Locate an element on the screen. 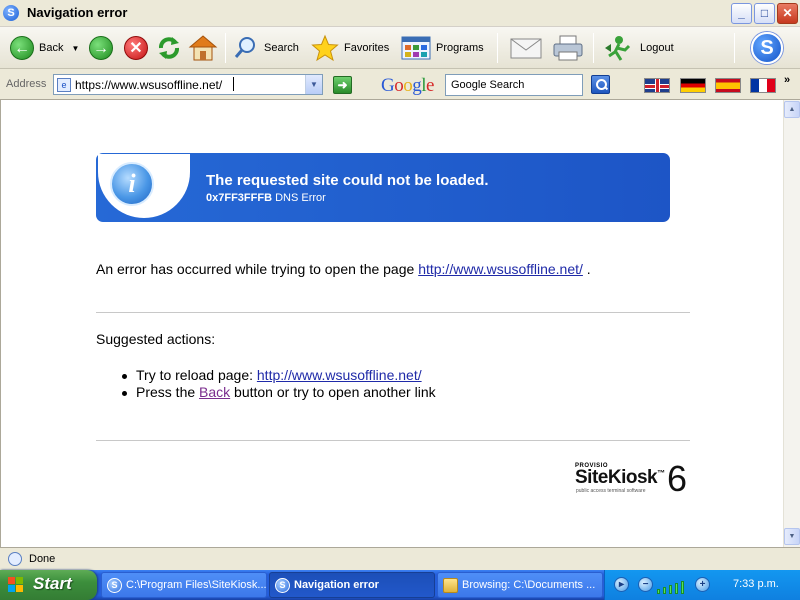 The width and height of the screenshot is (800, 600). error-text-suffix: . is located at coordinates (588, 269).